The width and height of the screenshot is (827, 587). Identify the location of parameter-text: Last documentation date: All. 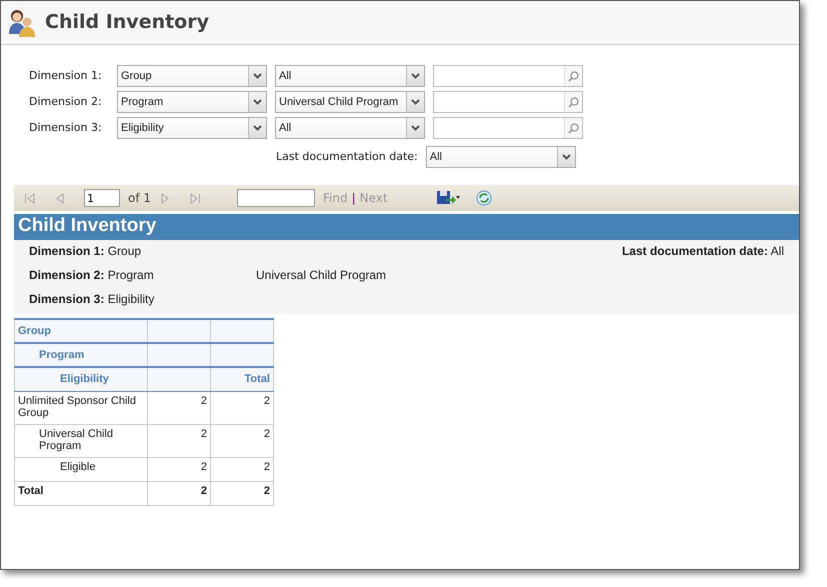
(703, 252).